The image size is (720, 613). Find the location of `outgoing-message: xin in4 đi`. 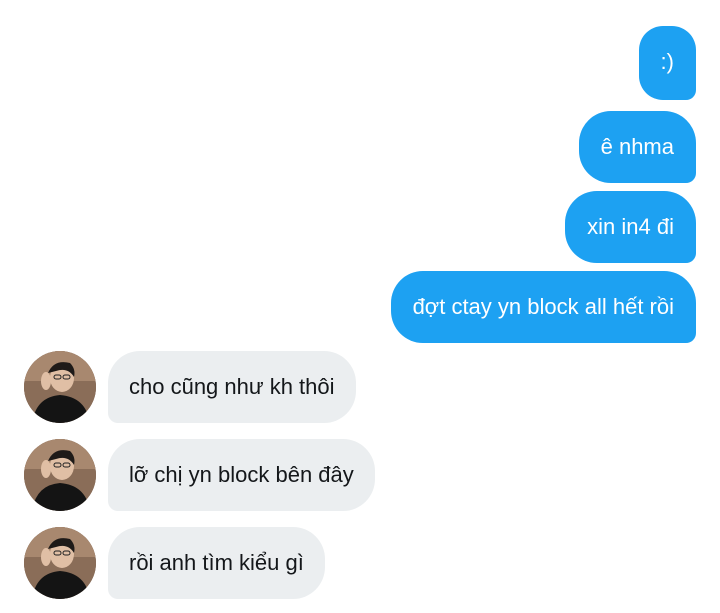

outgoing-message: xin in4 đi is located at coordinates (630, 227).